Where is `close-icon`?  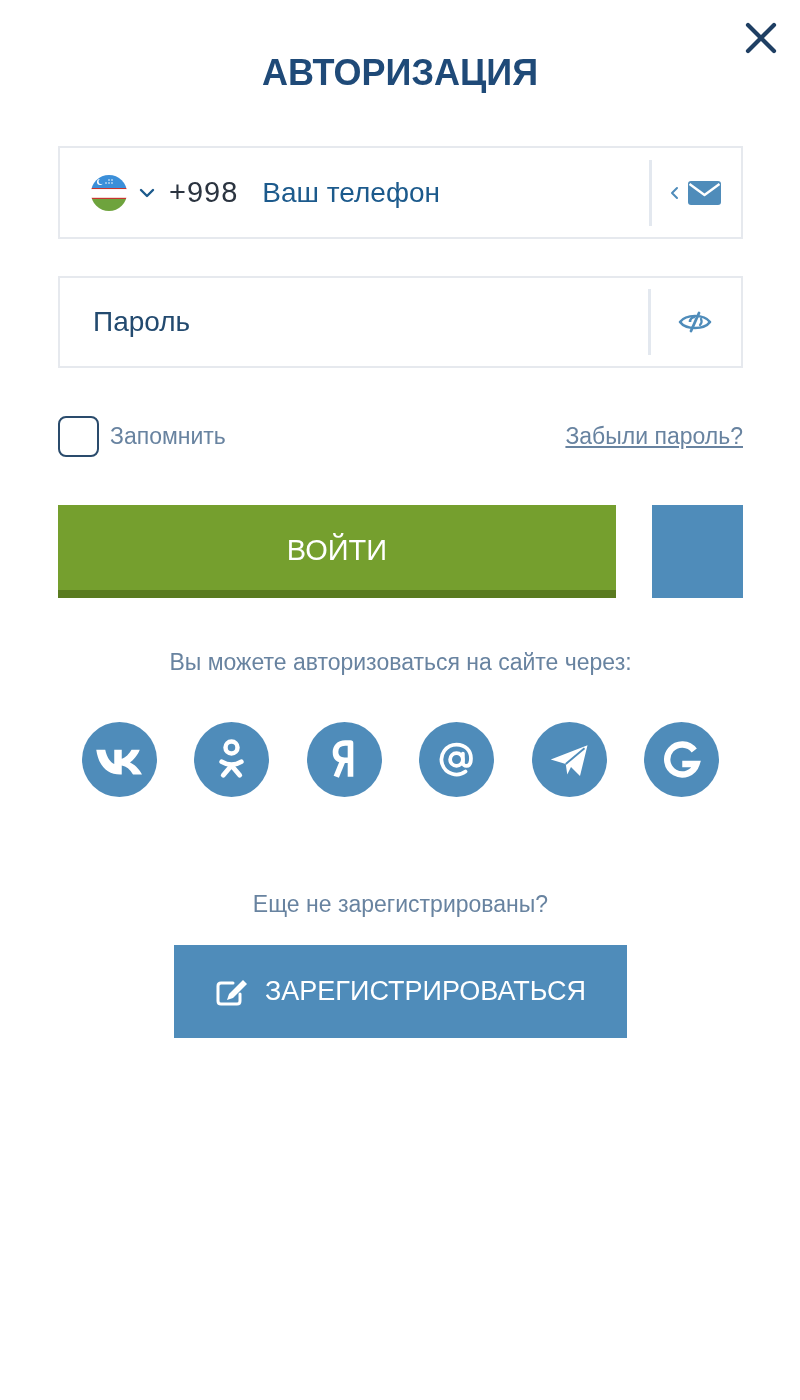 close-icon is located at coordinates (761, 38).